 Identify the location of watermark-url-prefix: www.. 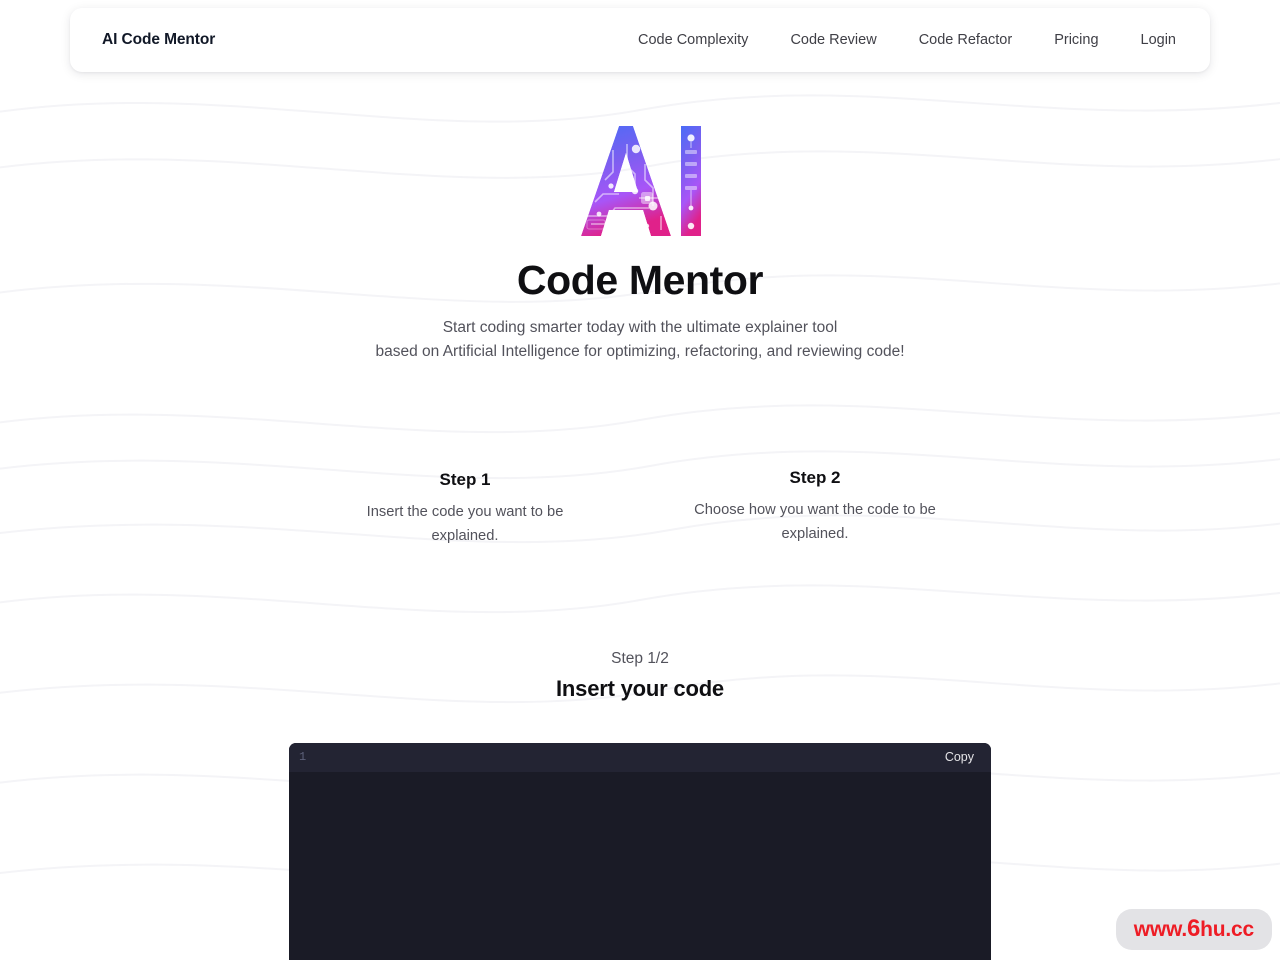
(1160, 929).